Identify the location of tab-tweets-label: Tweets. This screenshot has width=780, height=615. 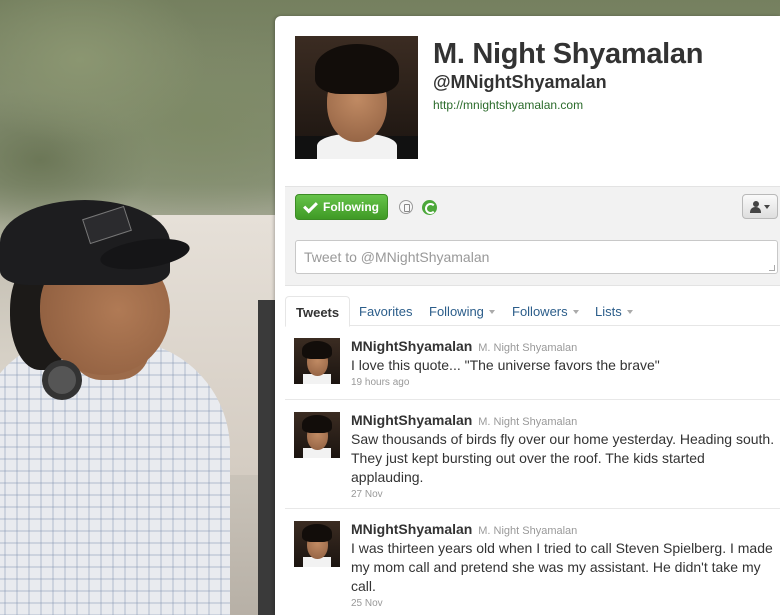
(318, 312).